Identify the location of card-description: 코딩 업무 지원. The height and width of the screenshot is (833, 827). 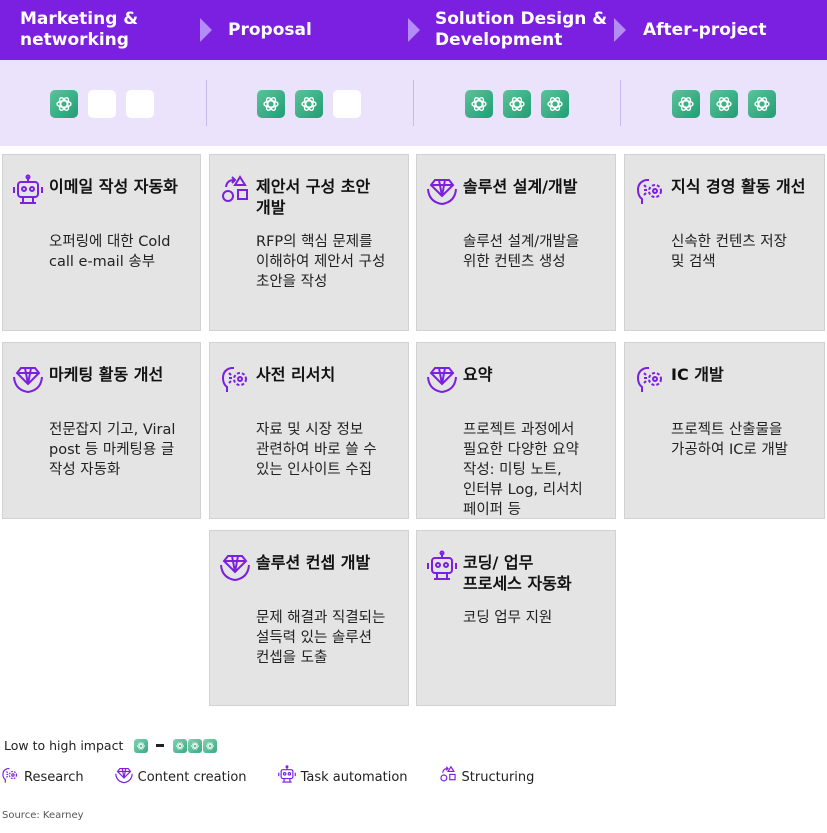
(508, 618).